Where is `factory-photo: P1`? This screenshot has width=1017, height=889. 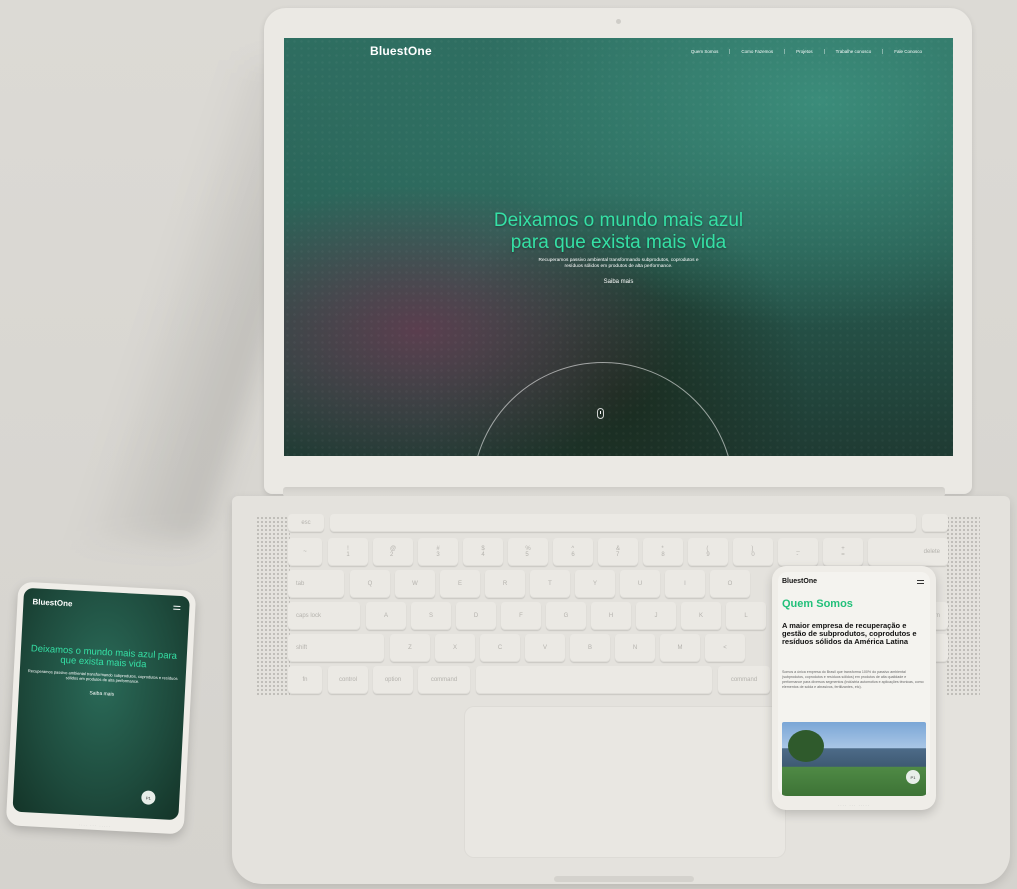 factory-photo: P1 is located at coordinates (854, 759).